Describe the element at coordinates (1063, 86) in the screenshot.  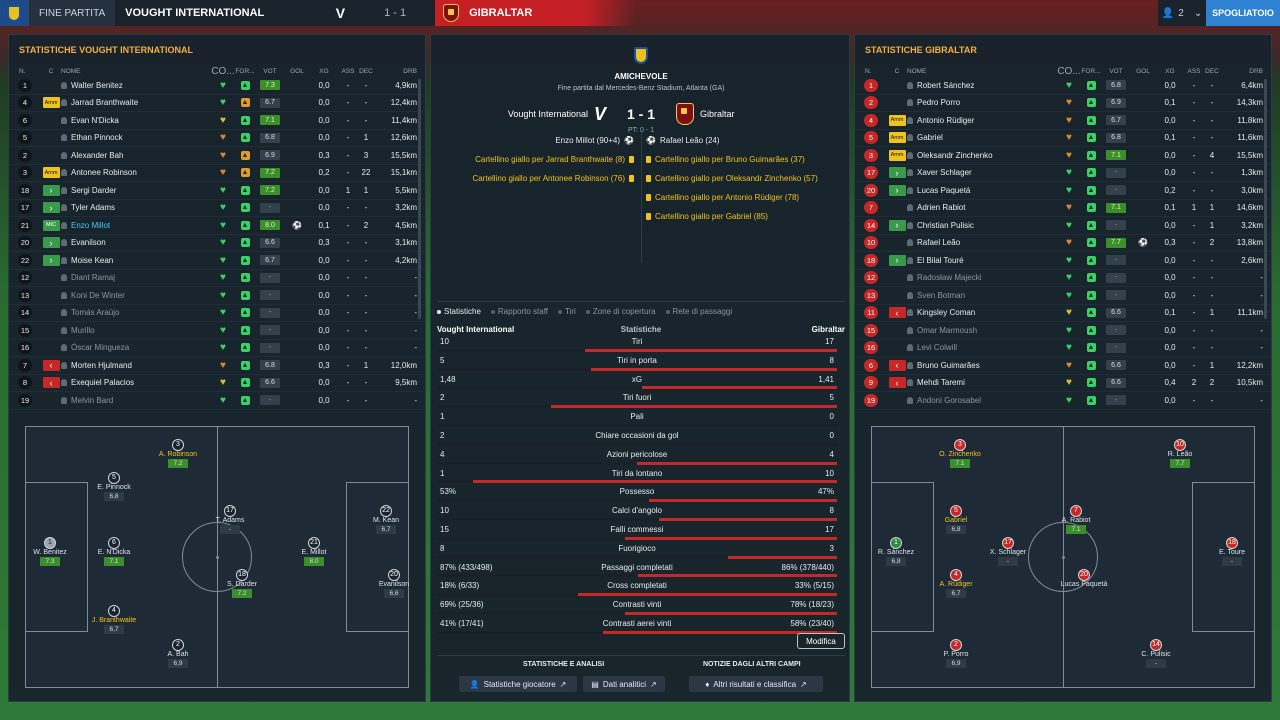
I see `table-row: 1 Robert Sánchez ♥ ▲ 6.8 0,0 - - 6,4km` at that location.